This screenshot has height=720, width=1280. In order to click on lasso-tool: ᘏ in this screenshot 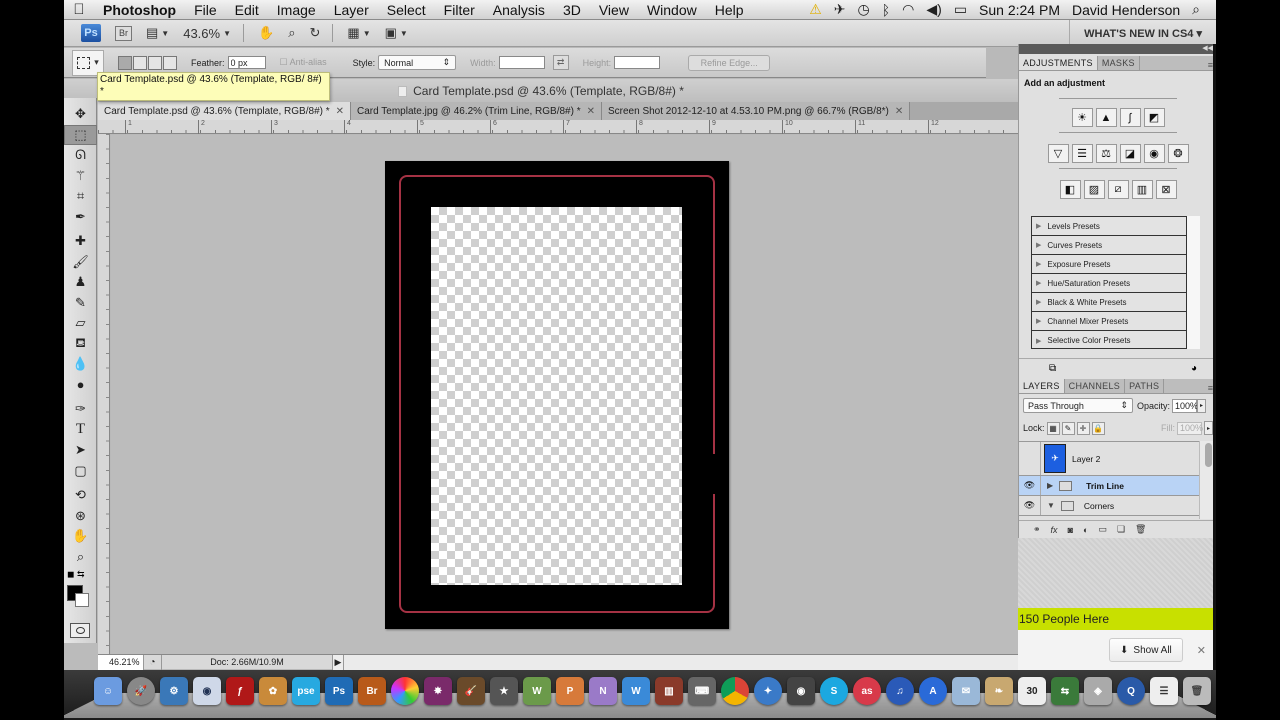, I will do `click(80, 155)`.